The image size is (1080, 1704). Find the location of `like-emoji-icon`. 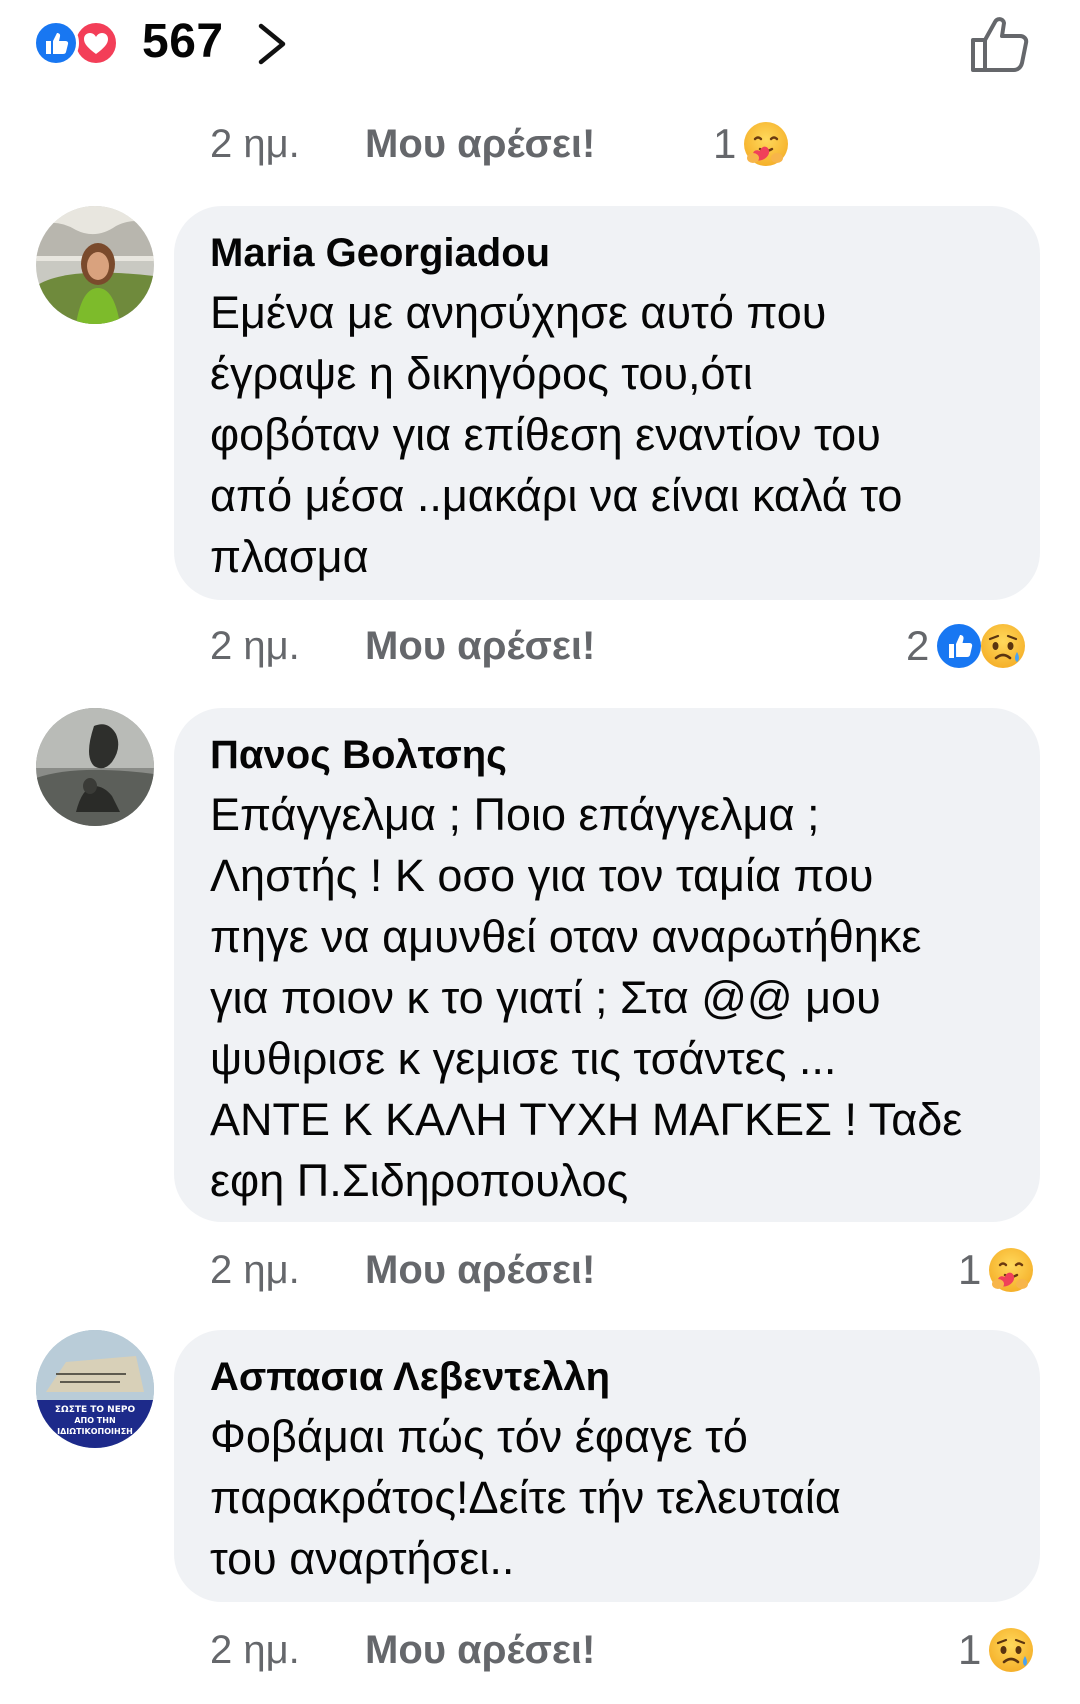

like-emoji-icon is located at coordinates (959, 646).